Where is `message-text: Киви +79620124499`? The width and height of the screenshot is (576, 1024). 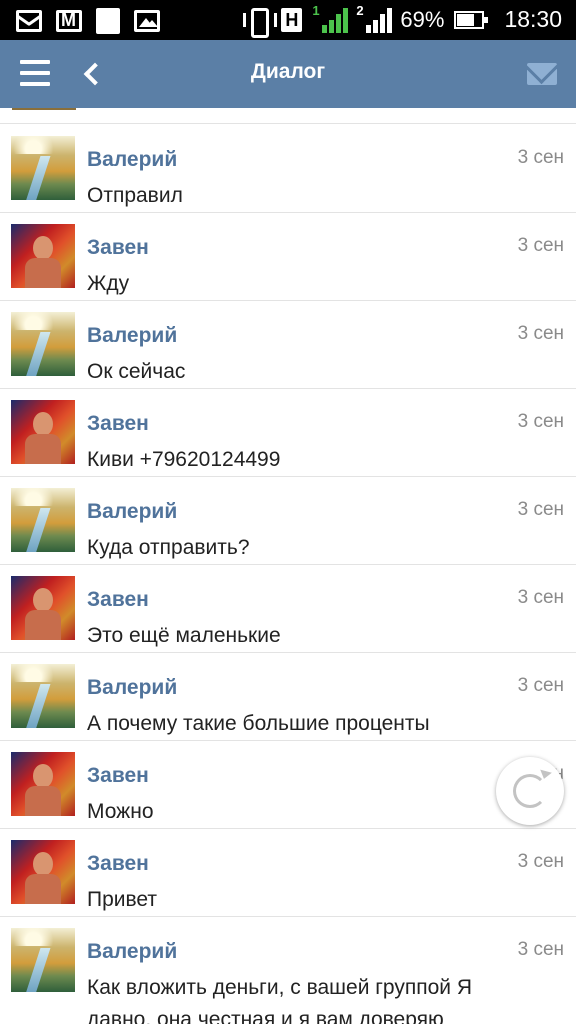
message-text: Киви +79620124499 is located at coordinates (184, 459).